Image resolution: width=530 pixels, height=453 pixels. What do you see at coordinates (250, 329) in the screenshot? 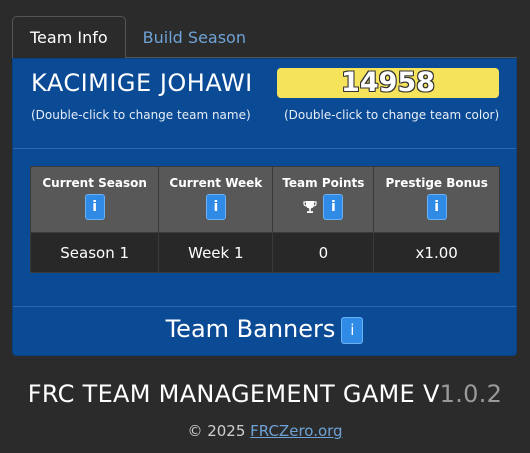
I see `team-banners-label: Team Banners` at bounding box center [250, 329].